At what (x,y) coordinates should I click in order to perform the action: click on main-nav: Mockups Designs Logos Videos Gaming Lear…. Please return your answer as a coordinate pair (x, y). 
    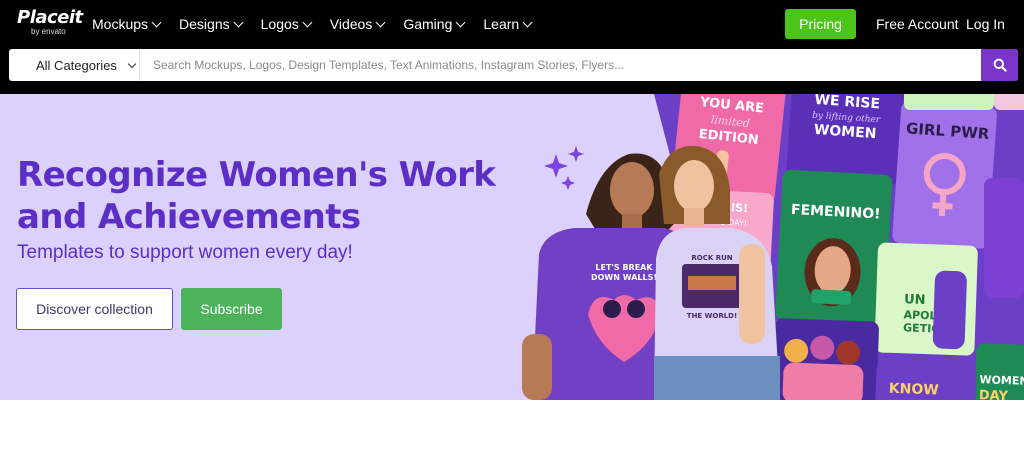
    Looking at the image, I should click on (312, 24).